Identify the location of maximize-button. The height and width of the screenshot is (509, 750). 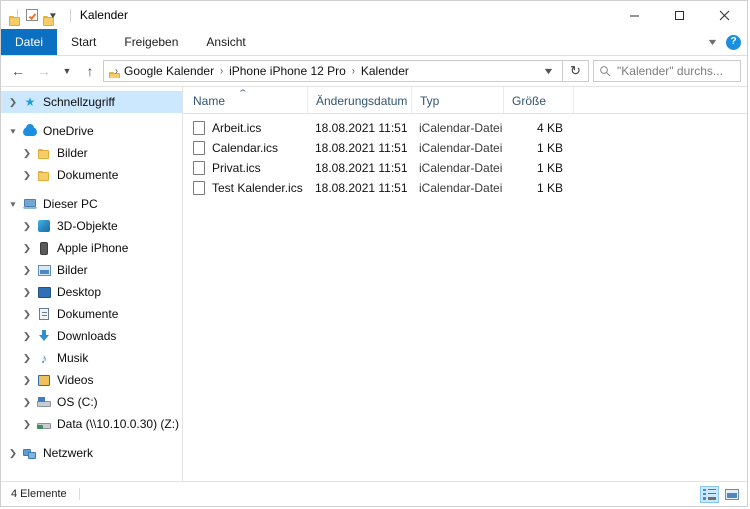
(679, 15).